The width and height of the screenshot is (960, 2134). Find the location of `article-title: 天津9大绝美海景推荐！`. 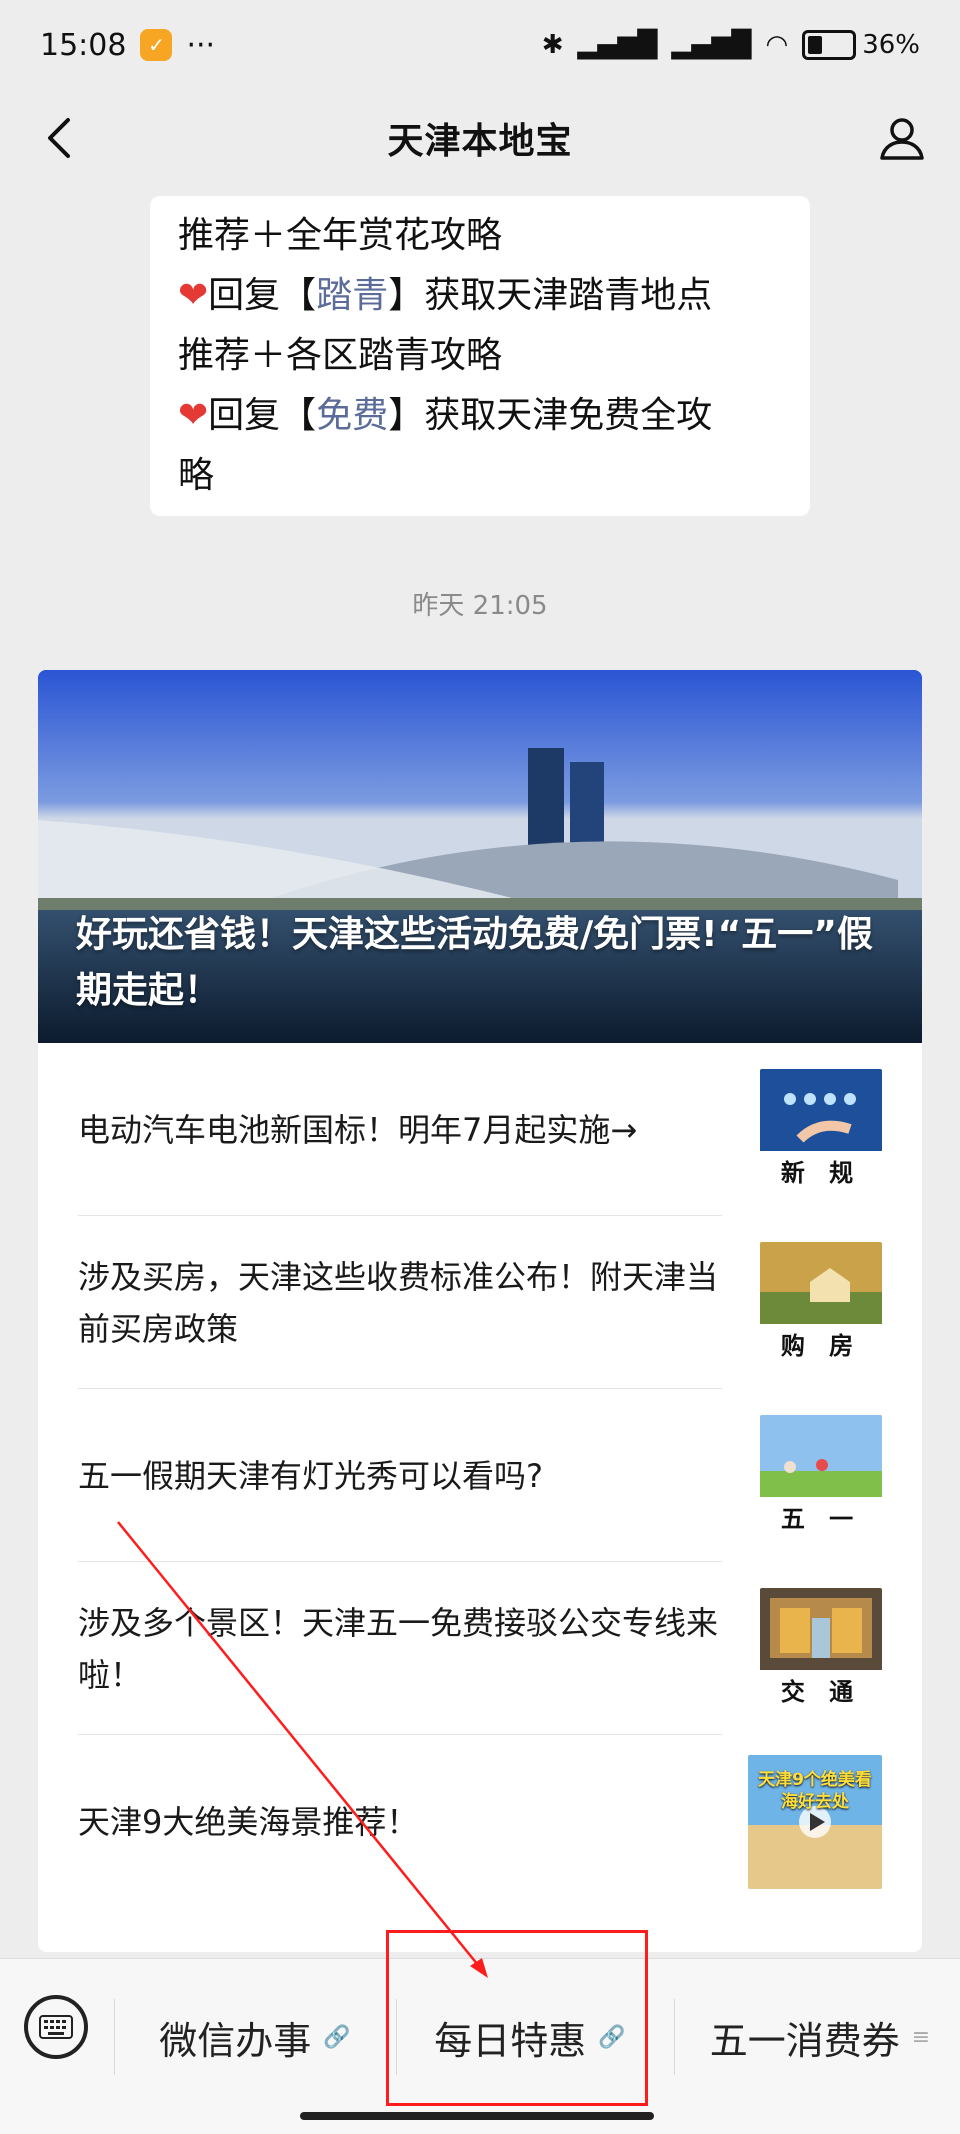

article-title: 天津9大绝美海景推荐！ is located at coordinates (248, 1821).